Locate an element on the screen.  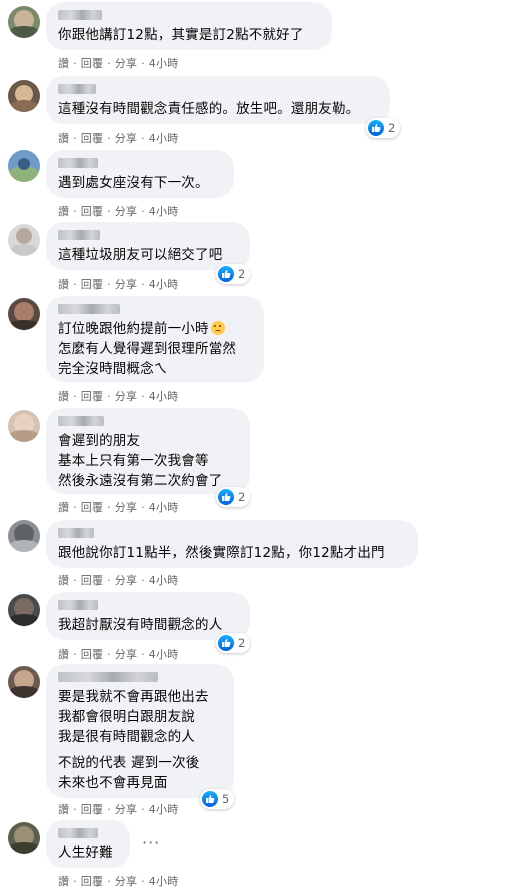
comment-text: 我都會很明白跟朋友說 is located at coordinates (126, 717).